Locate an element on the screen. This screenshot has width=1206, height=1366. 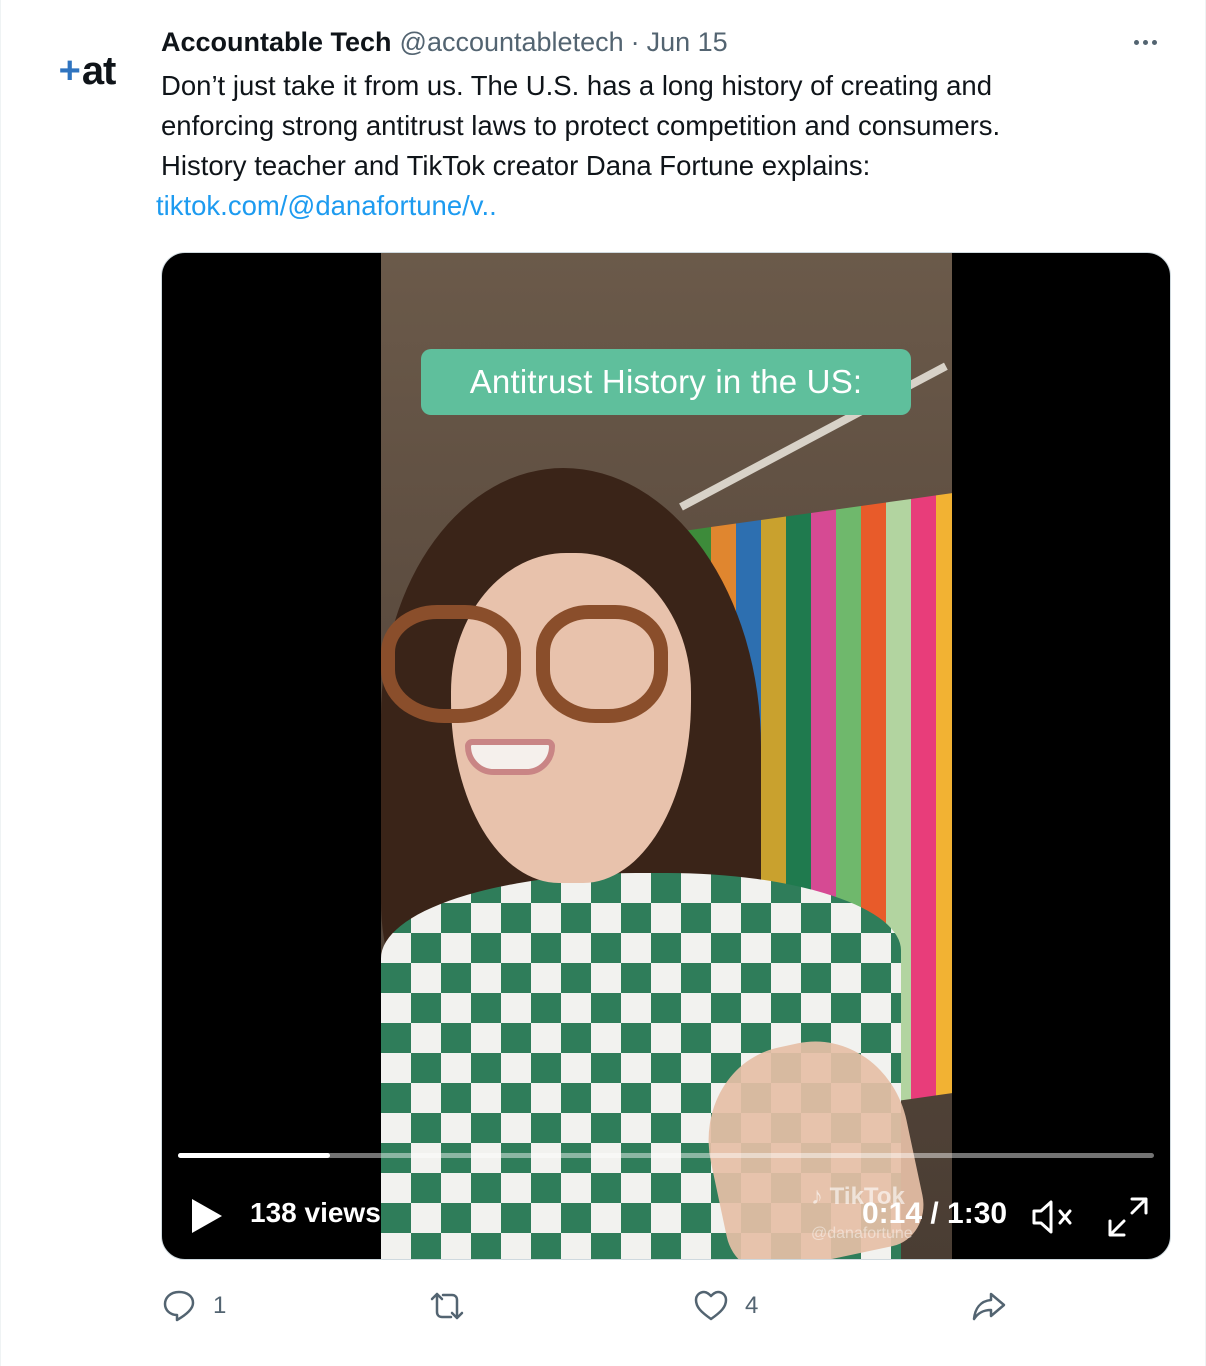
avatar: + at is located at coordinates (87, 71).